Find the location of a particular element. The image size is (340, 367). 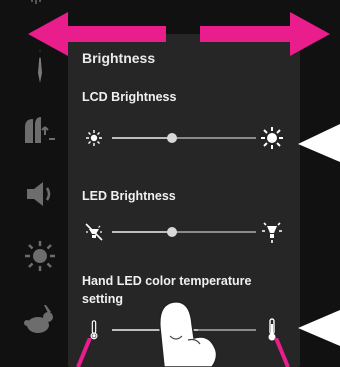

sun-small-icon is located at coordinates (94, 138).